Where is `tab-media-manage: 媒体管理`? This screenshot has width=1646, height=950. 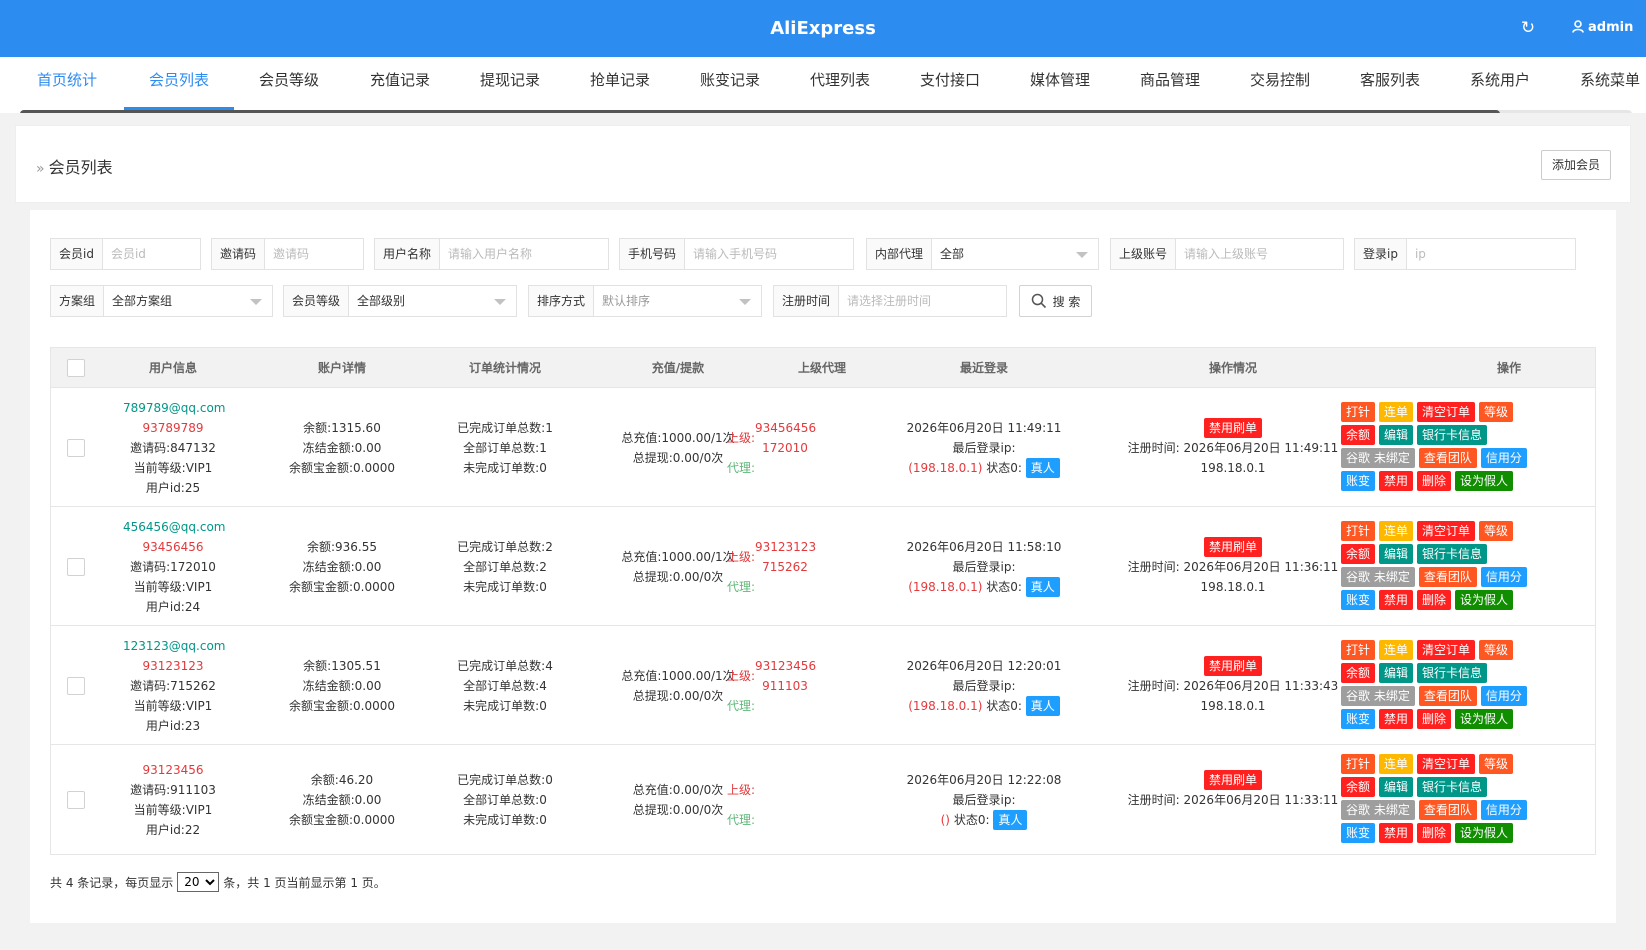 tab-media-manage: 媒体管理 is located at coordinates (1060, 83).